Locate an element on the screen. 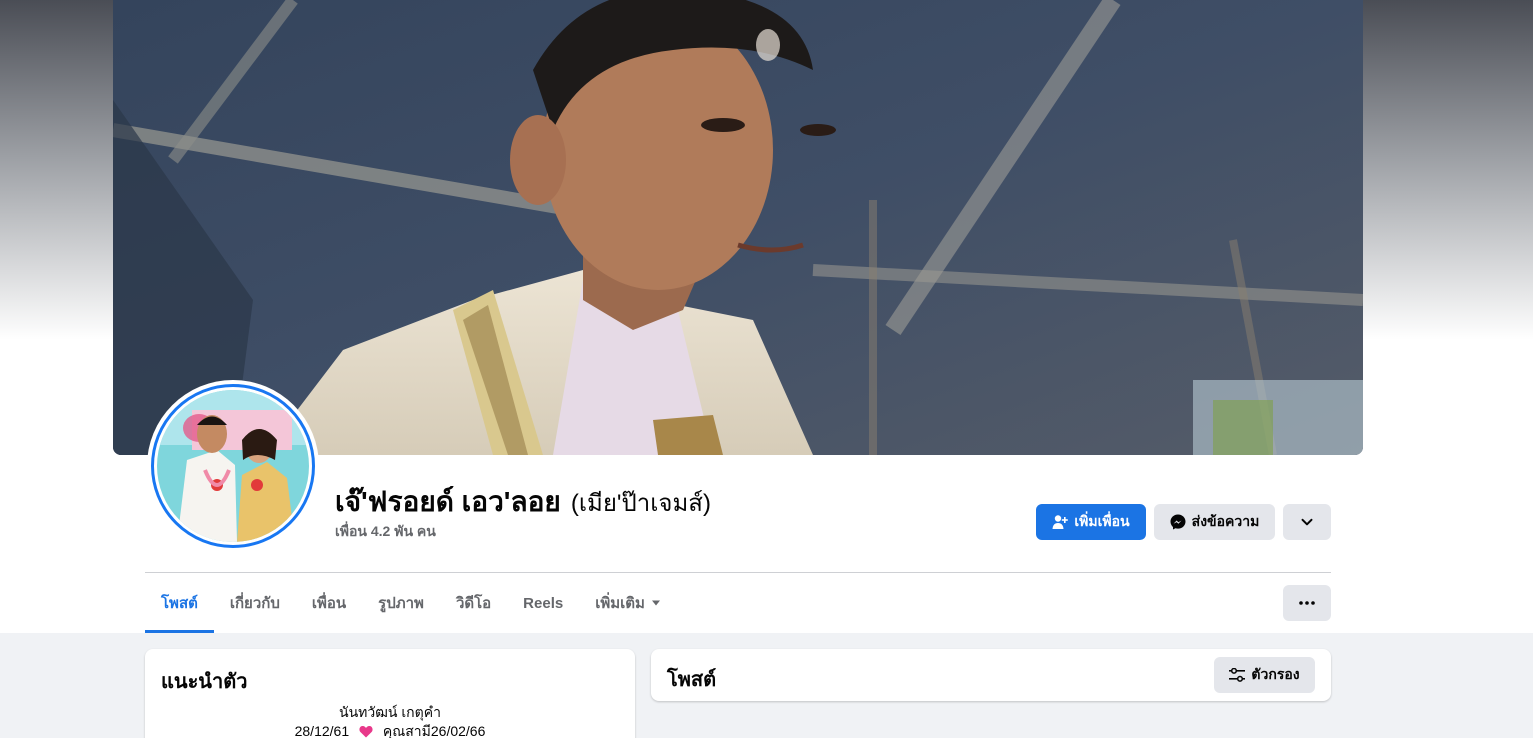  tab-label: โพสต์ is located at coordinates (179, 603).